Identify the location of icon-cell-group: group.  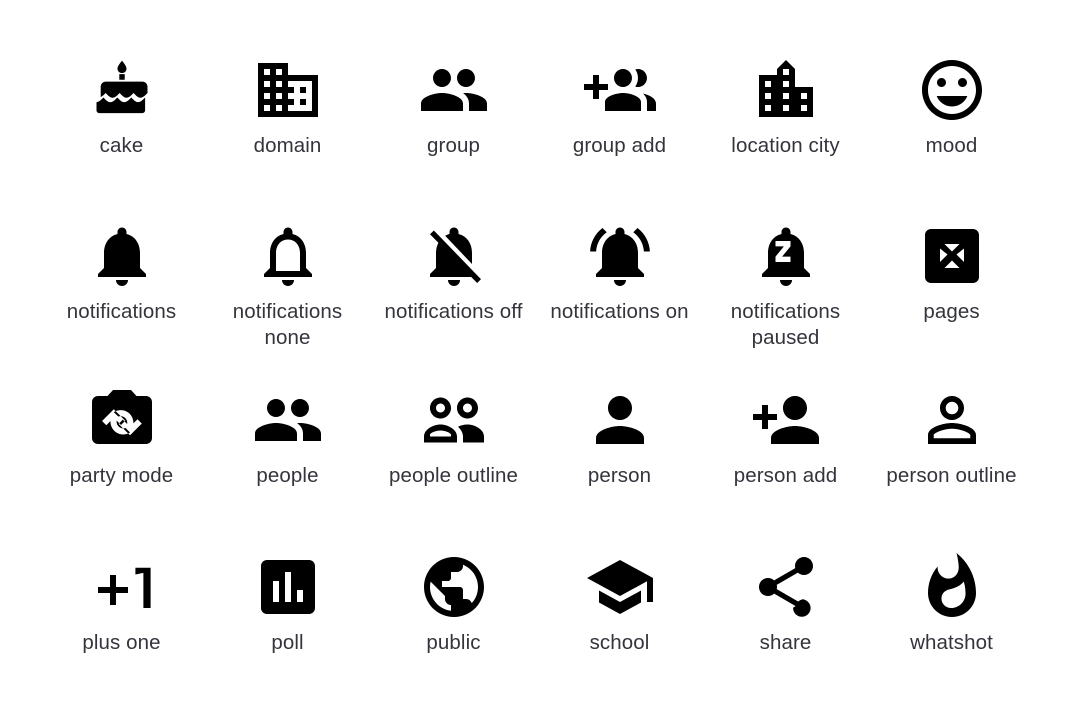
(454, 115).